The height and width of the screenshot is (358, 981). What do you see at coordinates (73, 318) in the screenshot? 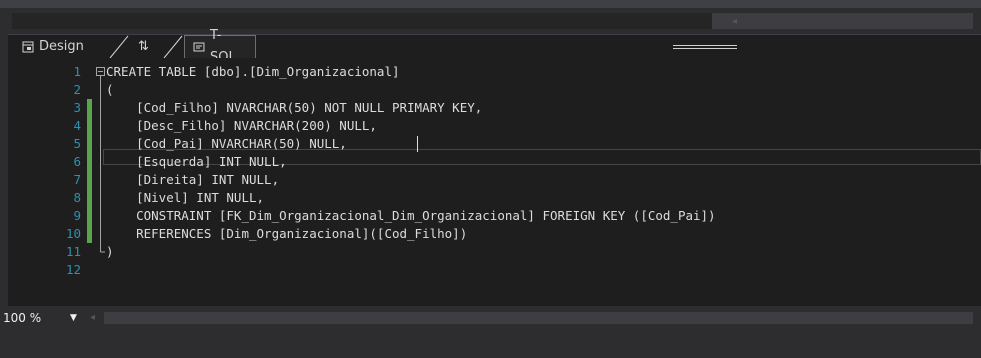
I see `zoom-dropdown-icon: ▼` at bounding box center [73, 318].